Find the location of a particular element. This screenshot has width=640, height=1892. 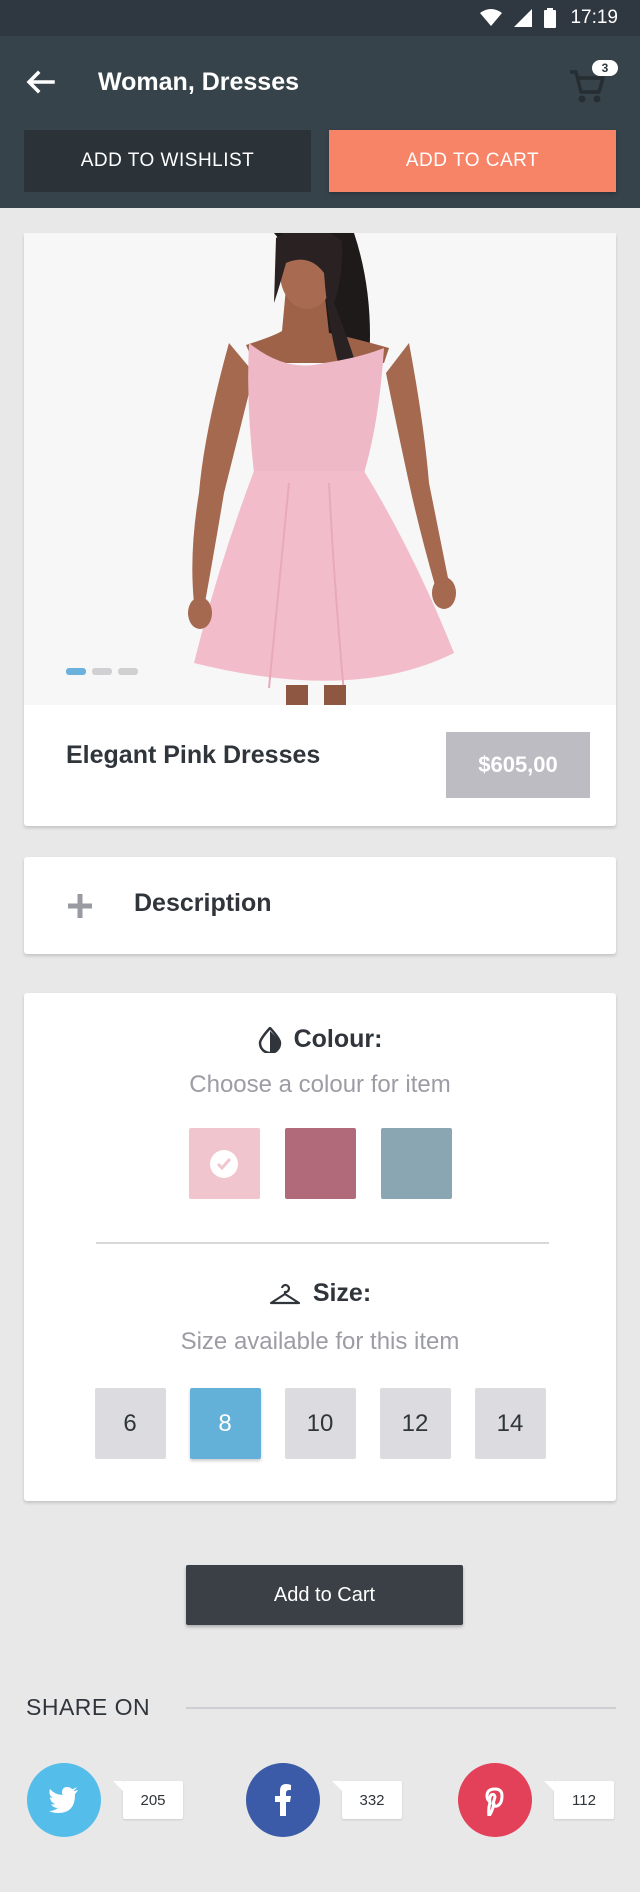

facebook-icon is located at coordinates (283, 1800).